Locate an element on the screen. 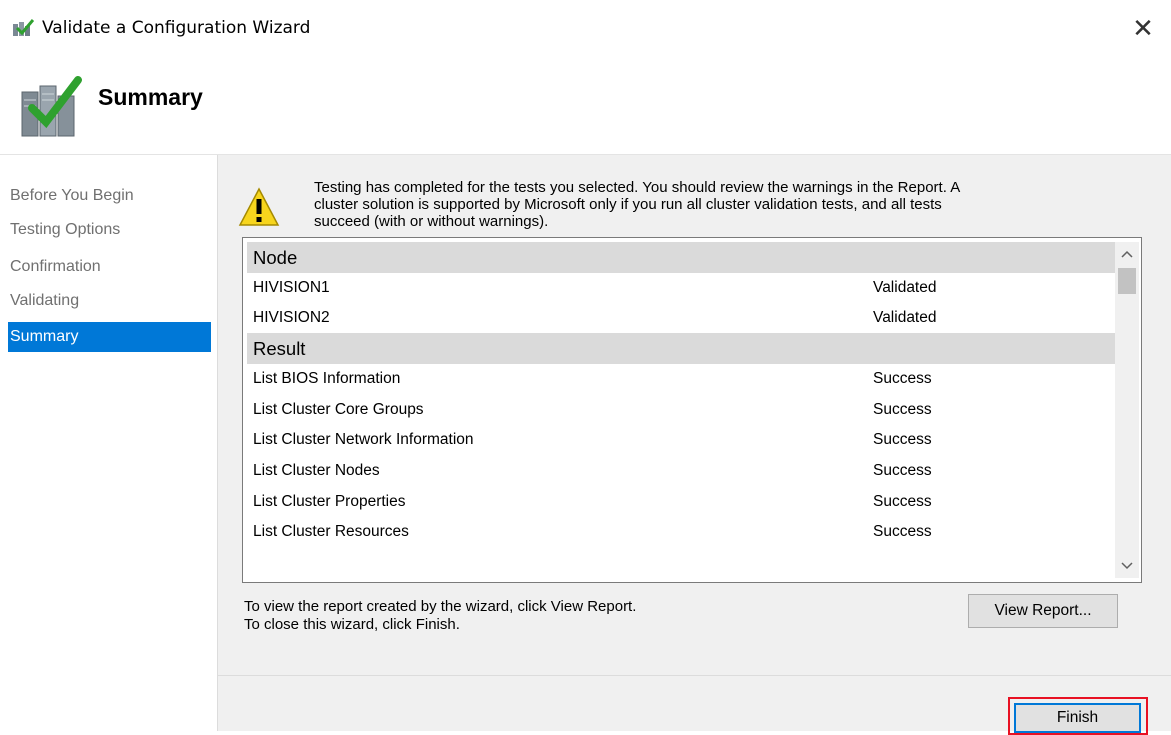  instruction-line: To close this wizard, click Finish. is located at coordinates (352, 624).